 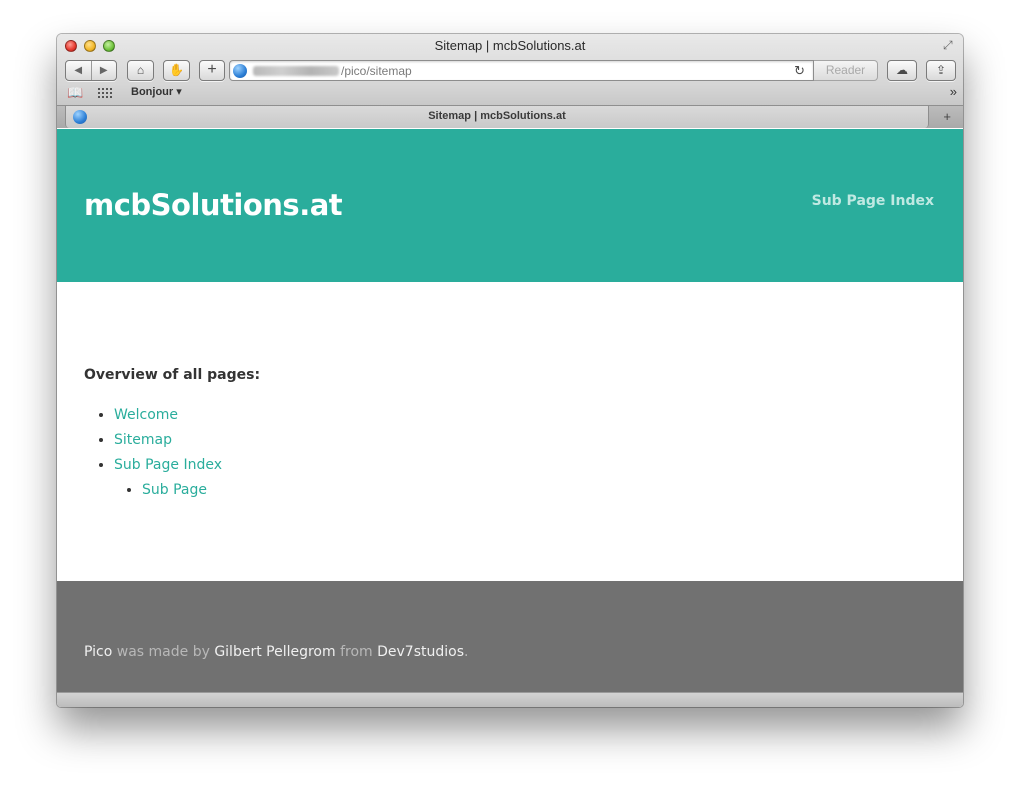 What do you see at coordinates (510, 92) in the screenshot?
I see `bookmarks-bar: 📖 Bonjour ▾ »` at bounding box center [510, 92].